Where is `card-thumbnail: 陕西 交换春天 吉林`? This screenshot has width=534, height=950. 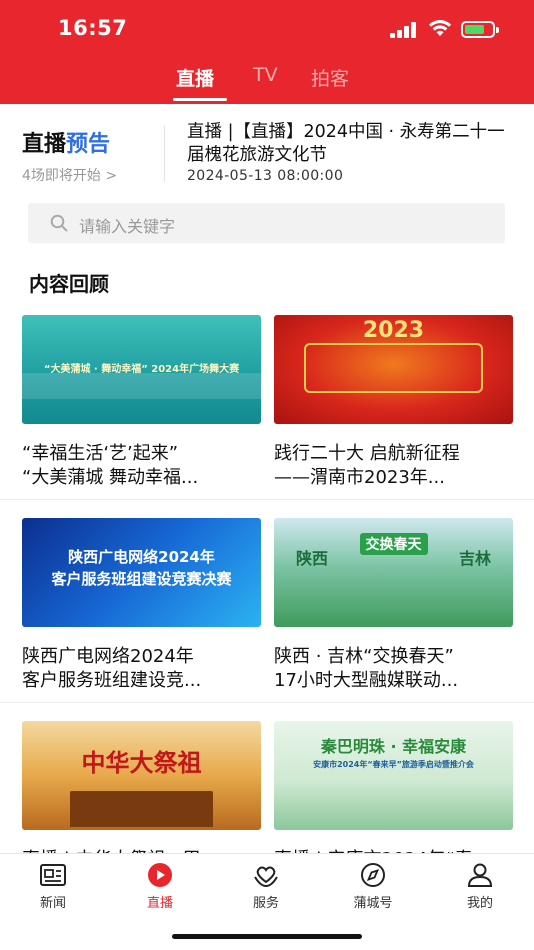
card-thumbnail: 陕西 交换春天 吉林 is located at coordinates (393, 572).